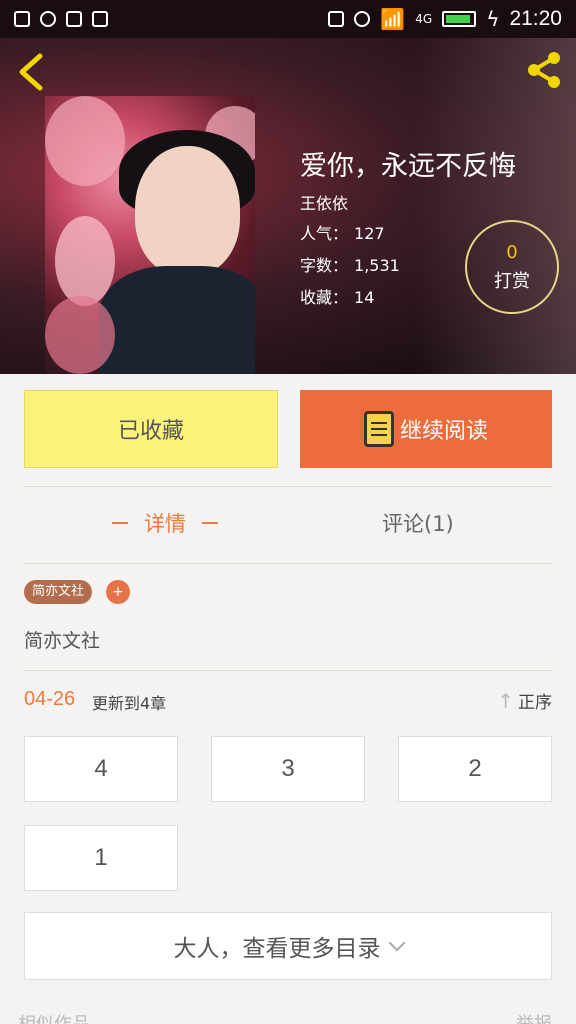  What do you see at coordinates (129, 703) in the screenshot?
I see `update-text: 更新到4章` at bounding box center [129, 703].